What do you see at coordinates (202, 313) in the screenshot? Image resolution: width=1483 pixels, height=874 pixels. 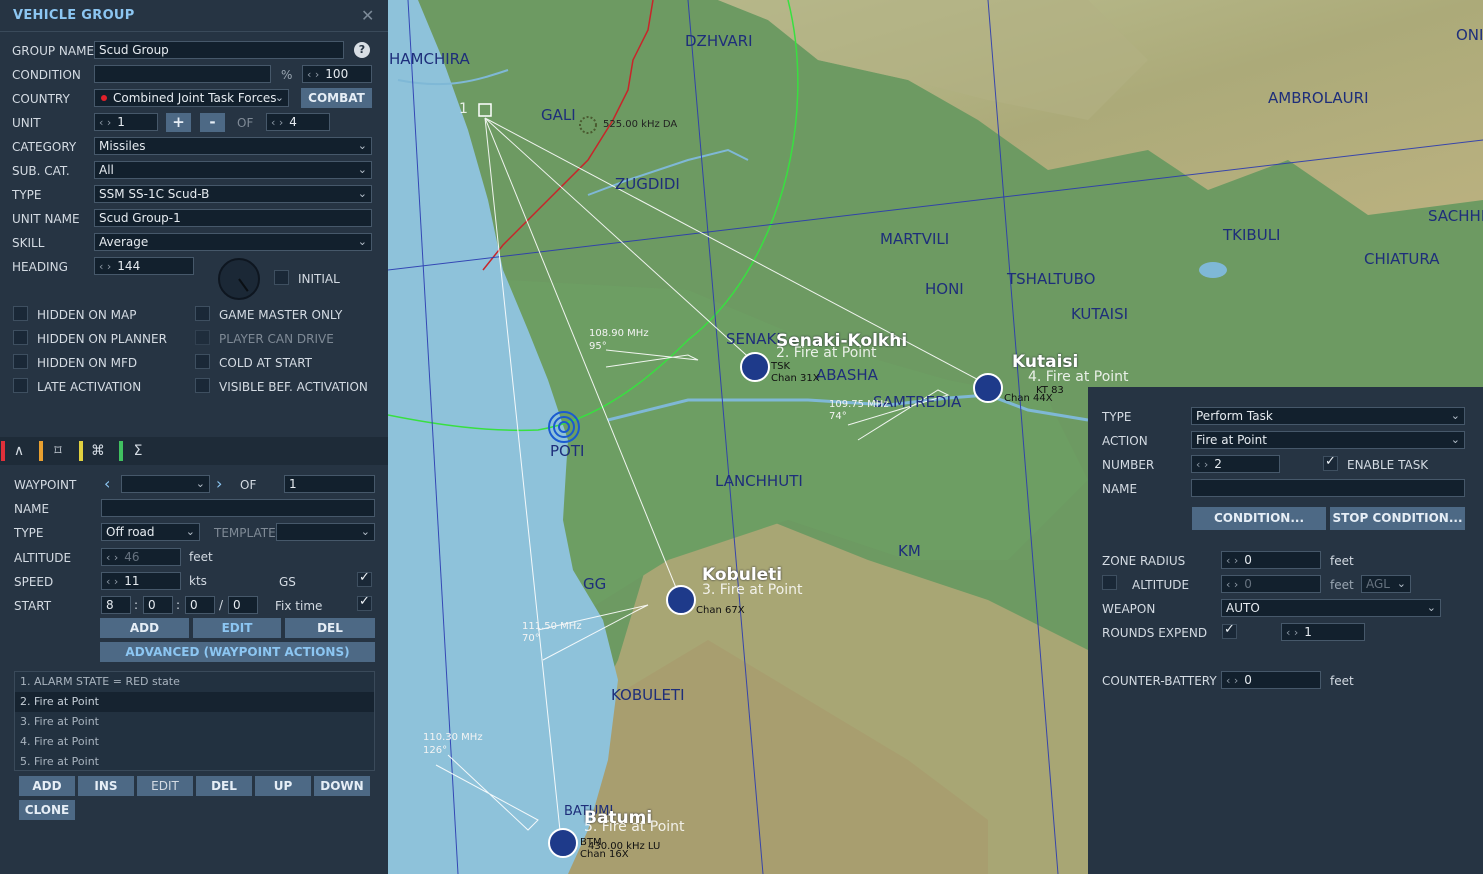 I see `game-master-only-checkbox` at bounding box center [202, 313].